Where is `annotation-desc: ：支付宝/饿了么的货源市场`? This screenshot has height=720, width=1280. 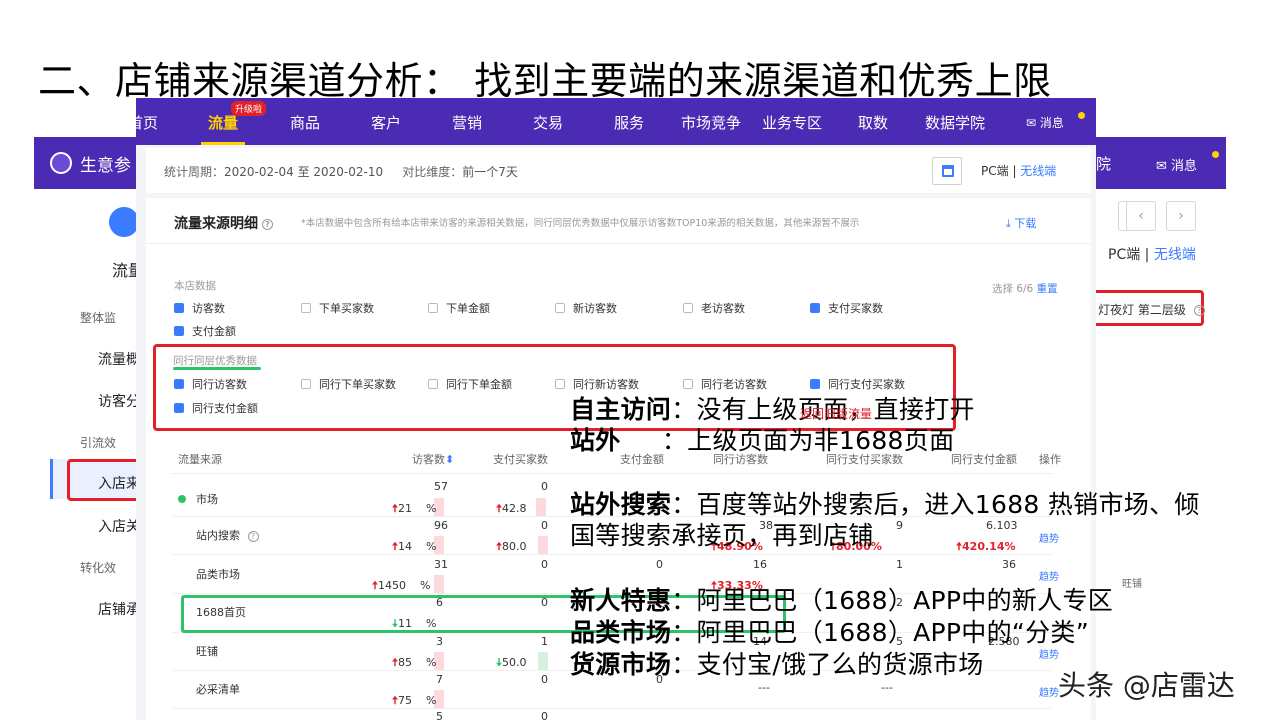
annotation-desc: ：支付宝/饿了么的货源市场 is located at coordinates (827, 664).